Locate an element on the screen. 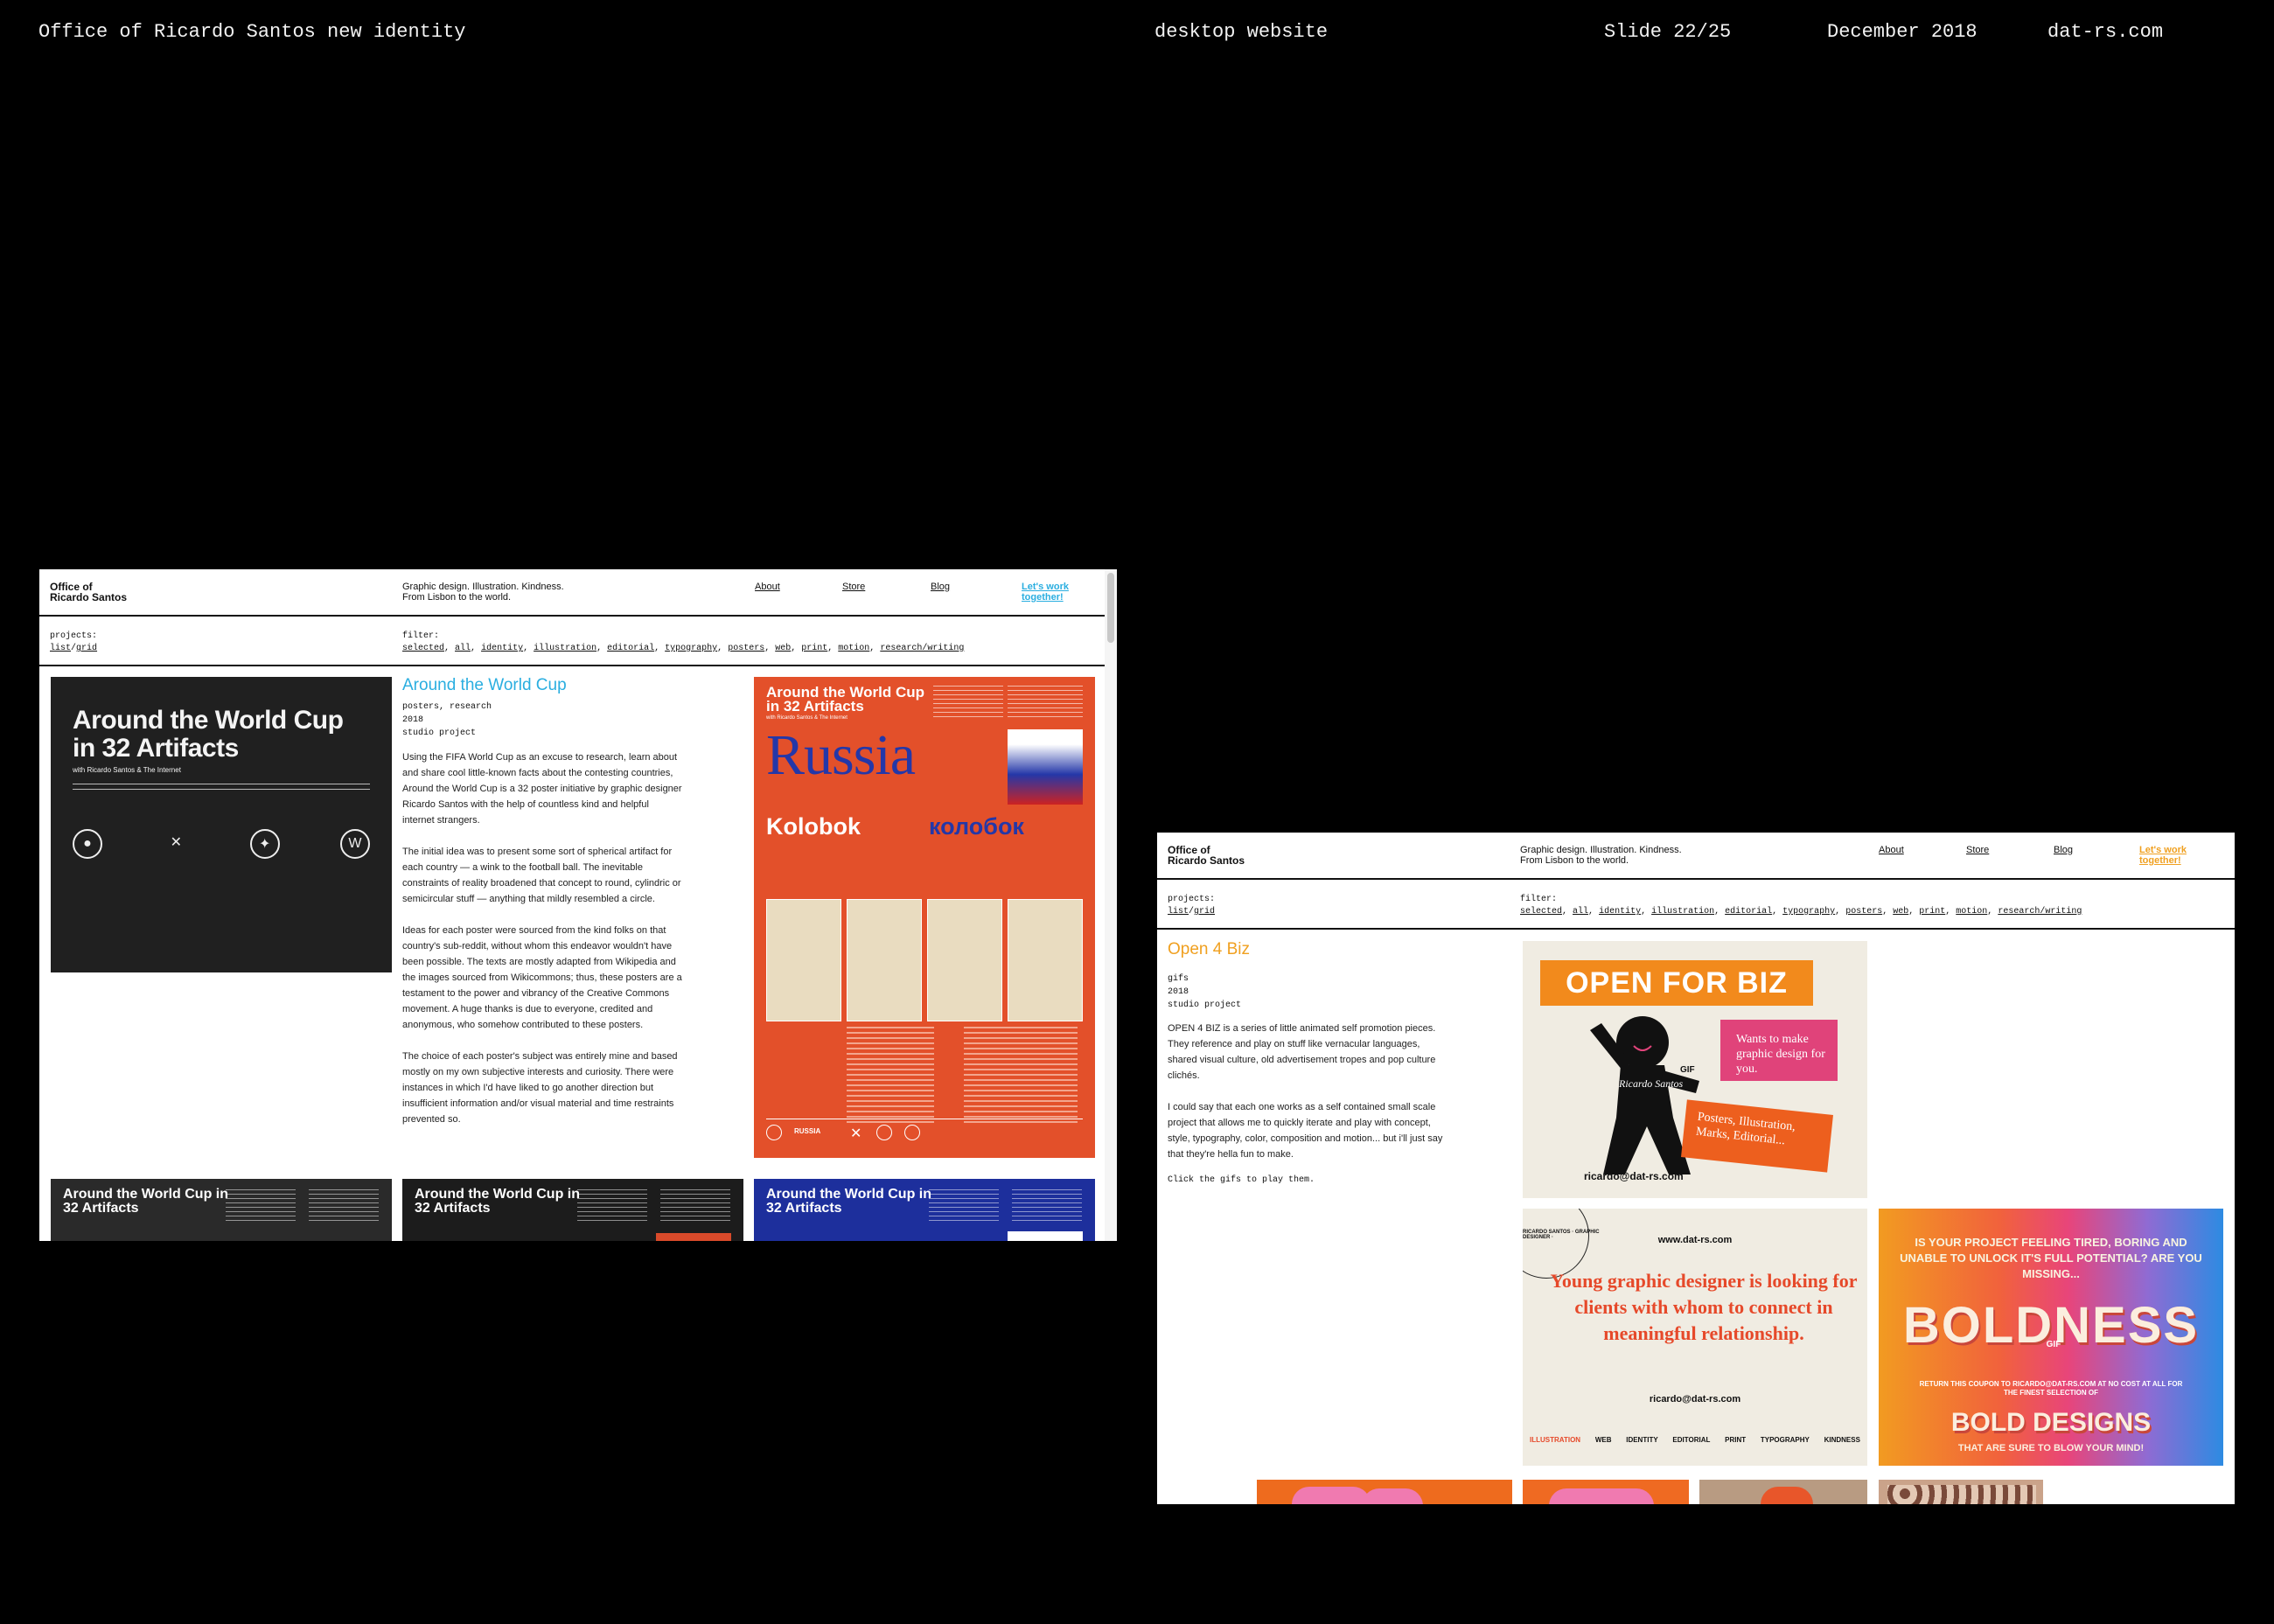 The image size is (2274, 1624). service-label: WEB is located at coordinates (1603, 1440).